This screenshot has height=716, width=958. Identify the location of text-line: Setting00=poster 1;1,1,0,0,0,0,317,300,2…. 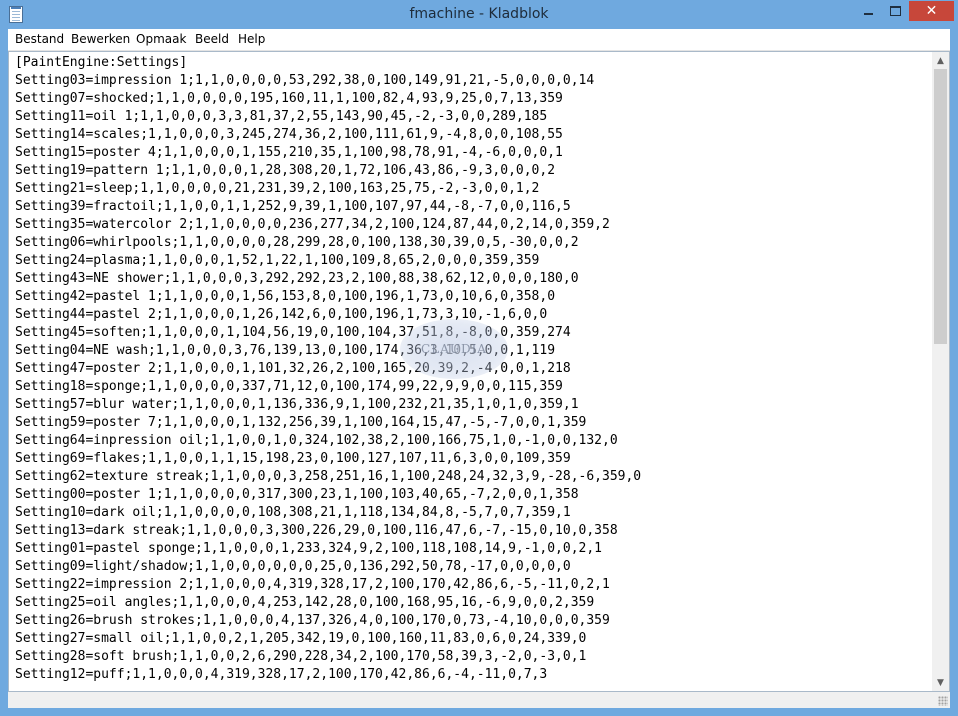
(297, 494).